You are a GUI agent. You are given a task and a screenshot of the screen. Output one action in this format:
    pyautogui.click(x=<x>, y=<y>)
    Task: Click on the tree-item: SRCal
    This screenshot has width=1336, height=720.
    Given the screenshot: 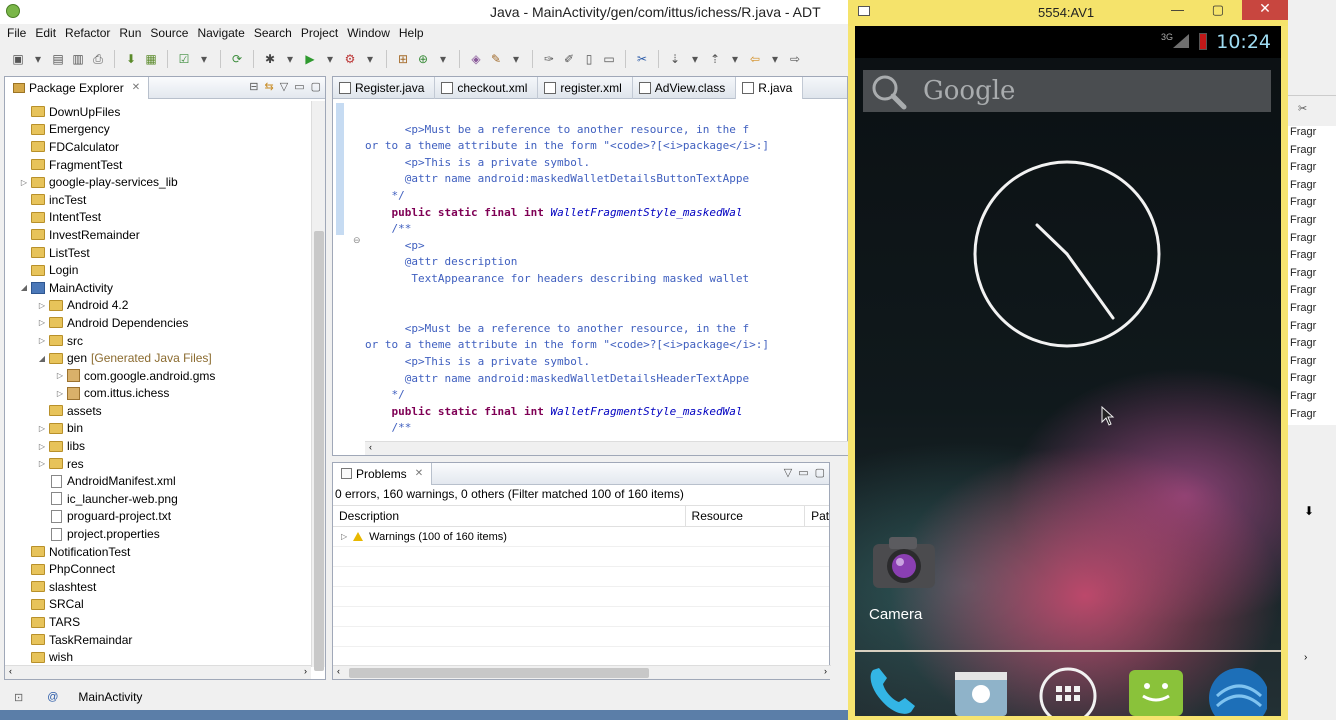 What is the action you would take?
    pyautogui.click(x=158, y=605)
    